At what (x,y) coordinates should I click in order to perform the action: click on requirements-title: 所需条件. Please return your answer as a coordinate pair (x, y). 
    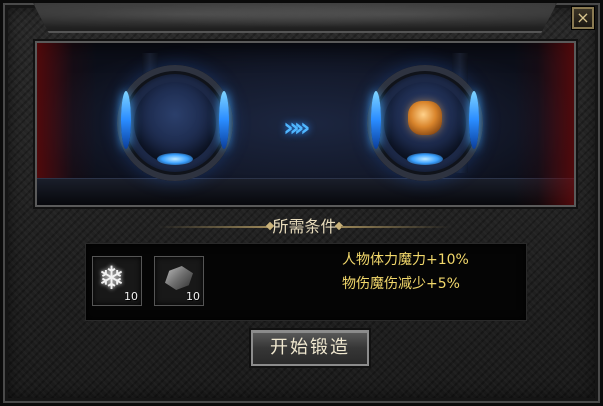
    Looking at the image, I should click on (304, 226).